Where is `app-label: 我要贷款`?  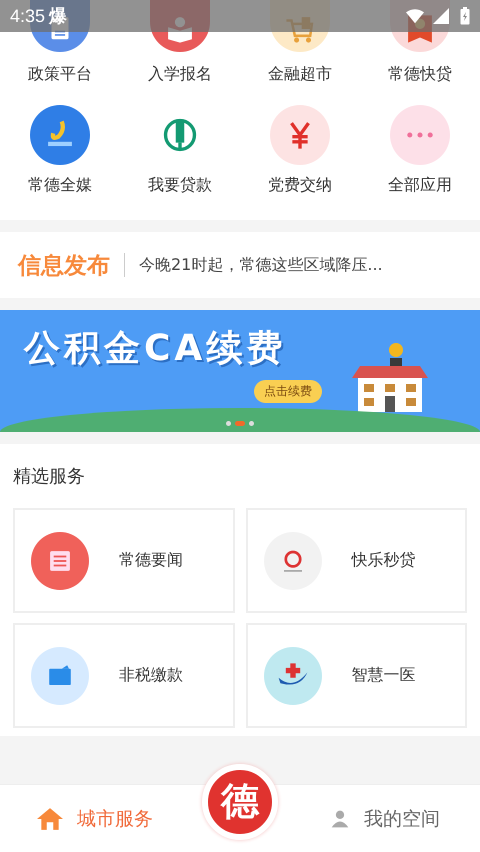
app-label: 我要贷款 is located at coordinates (180, 185).